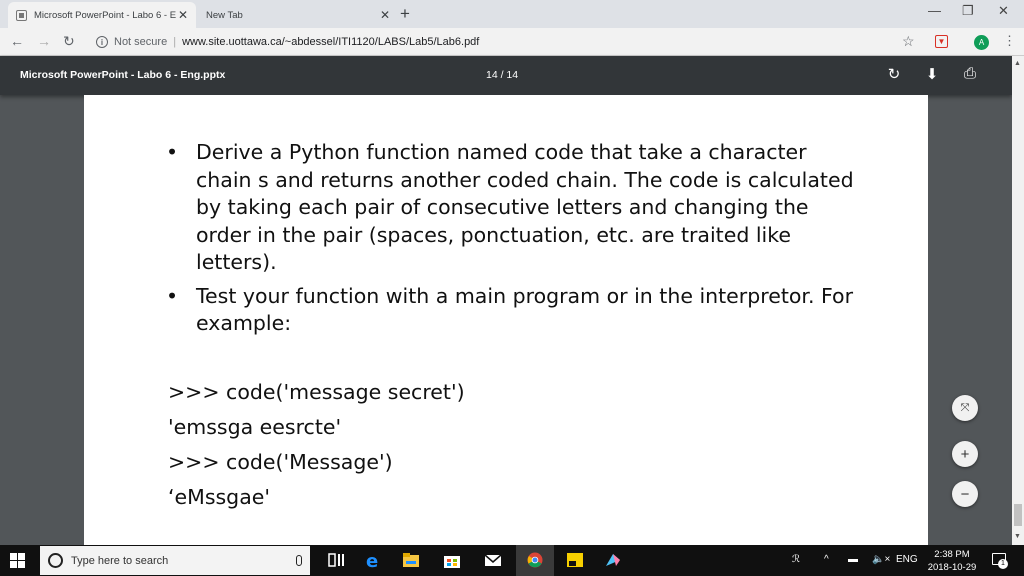 The height and width of the screenshot is (576, 1024). What do you see at coordinates (255, 427) in the screenshot?
I see `code-line: 'emssga eesrcte'` at bounding box center [255, 427].